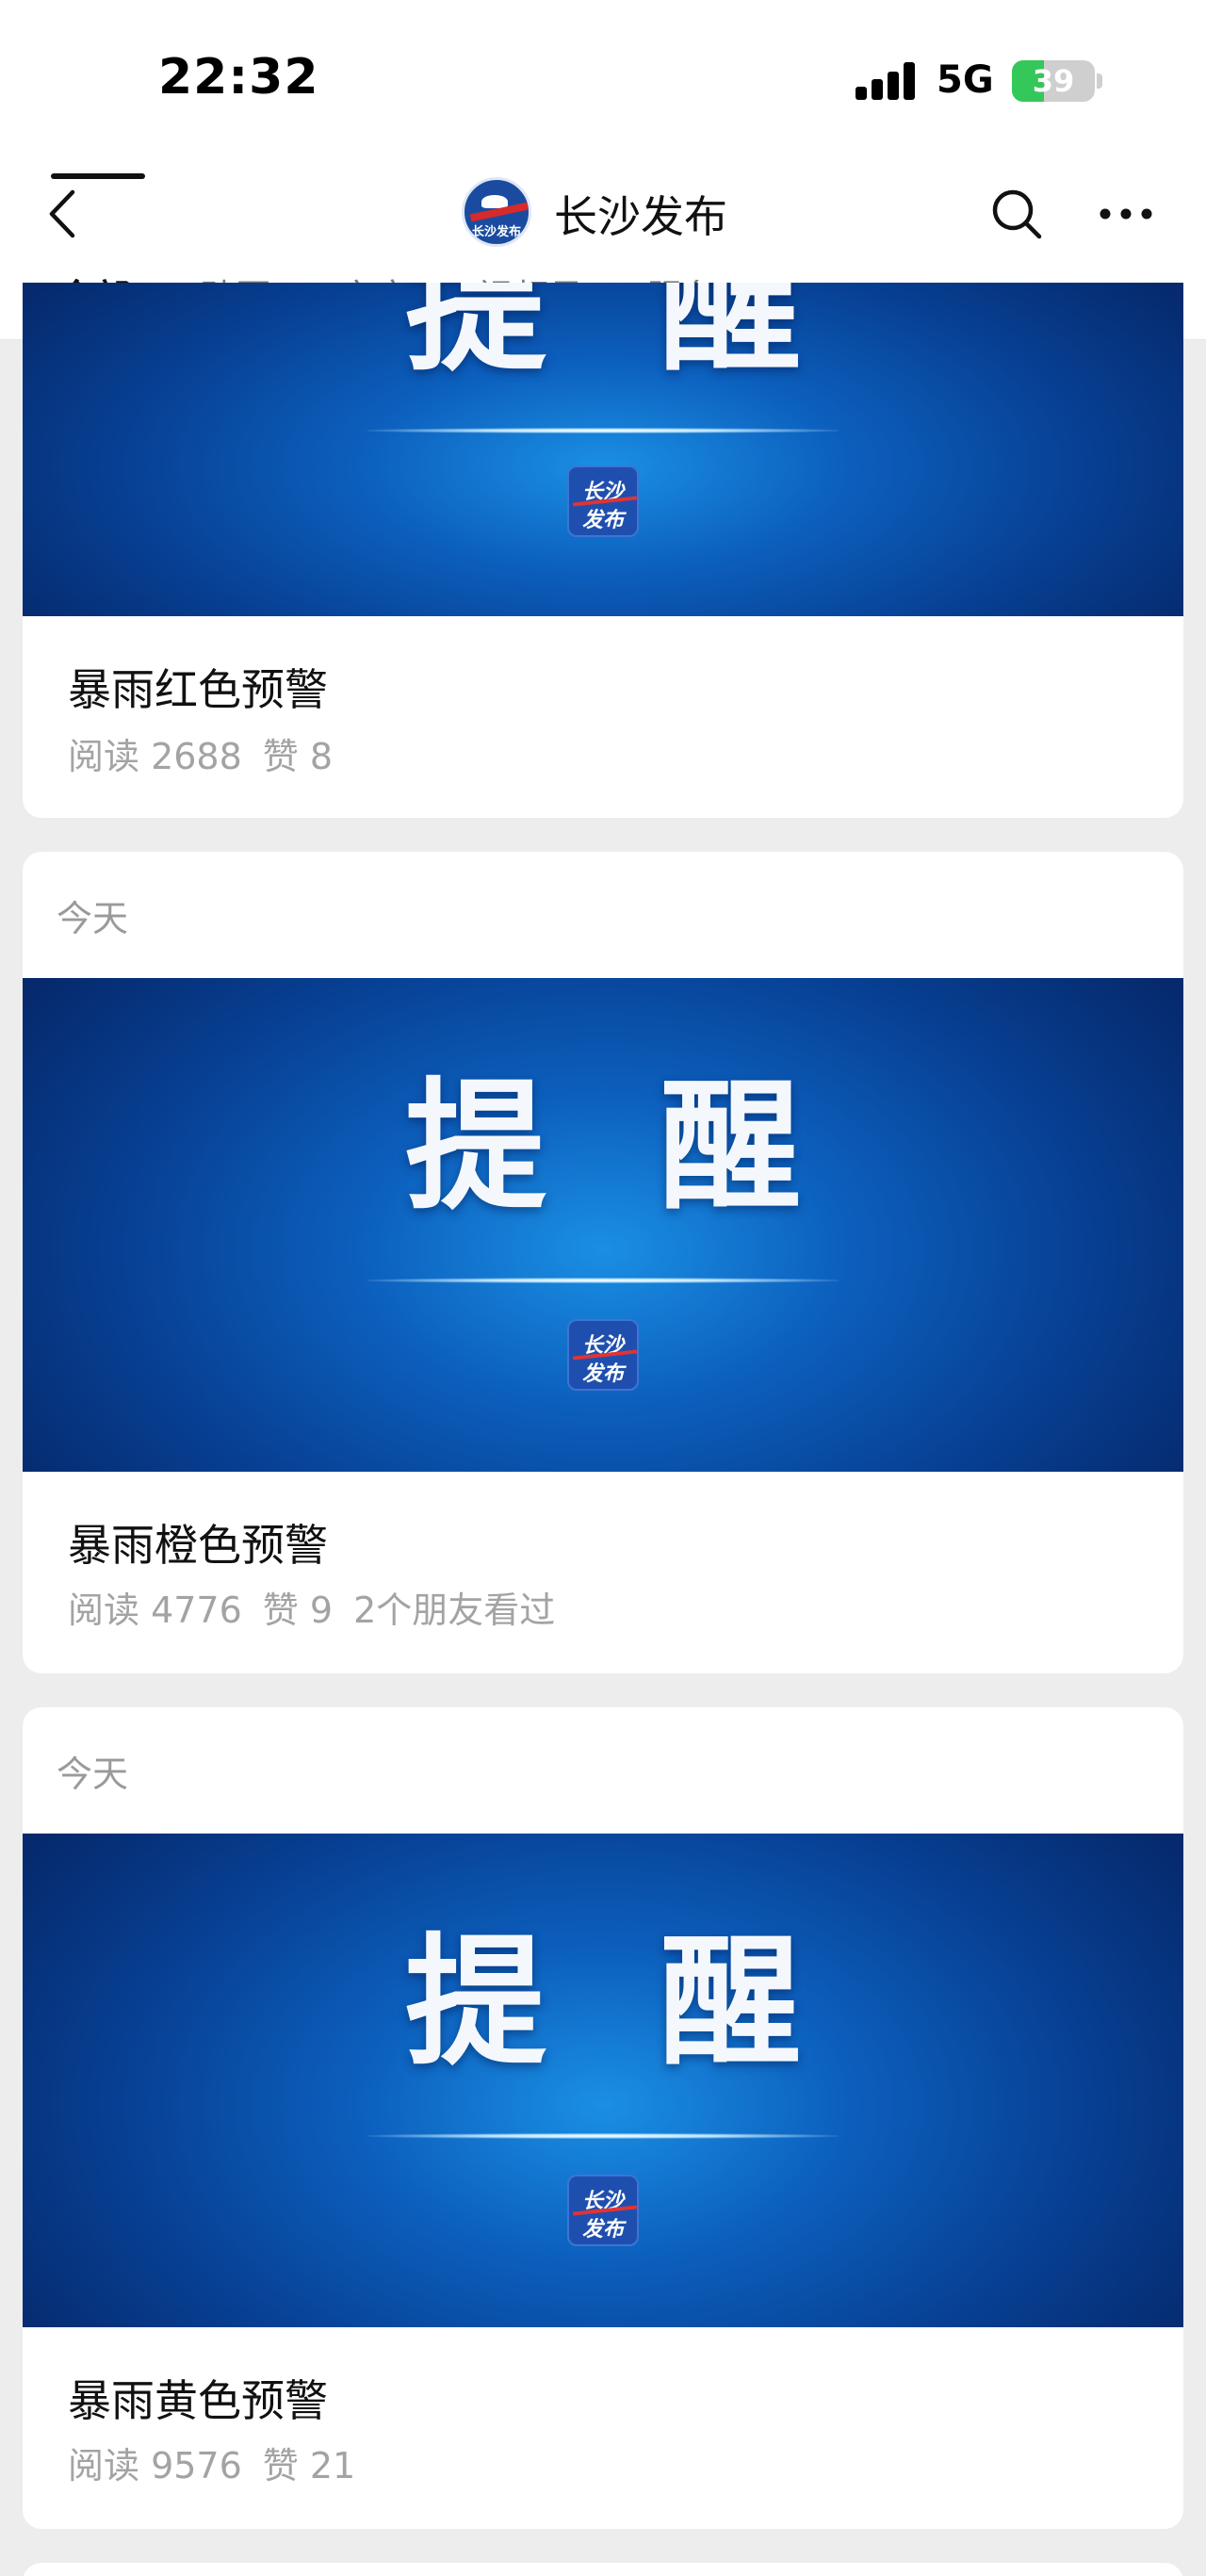  I want to click on like-count: 赞 9, so click(298, 1610).